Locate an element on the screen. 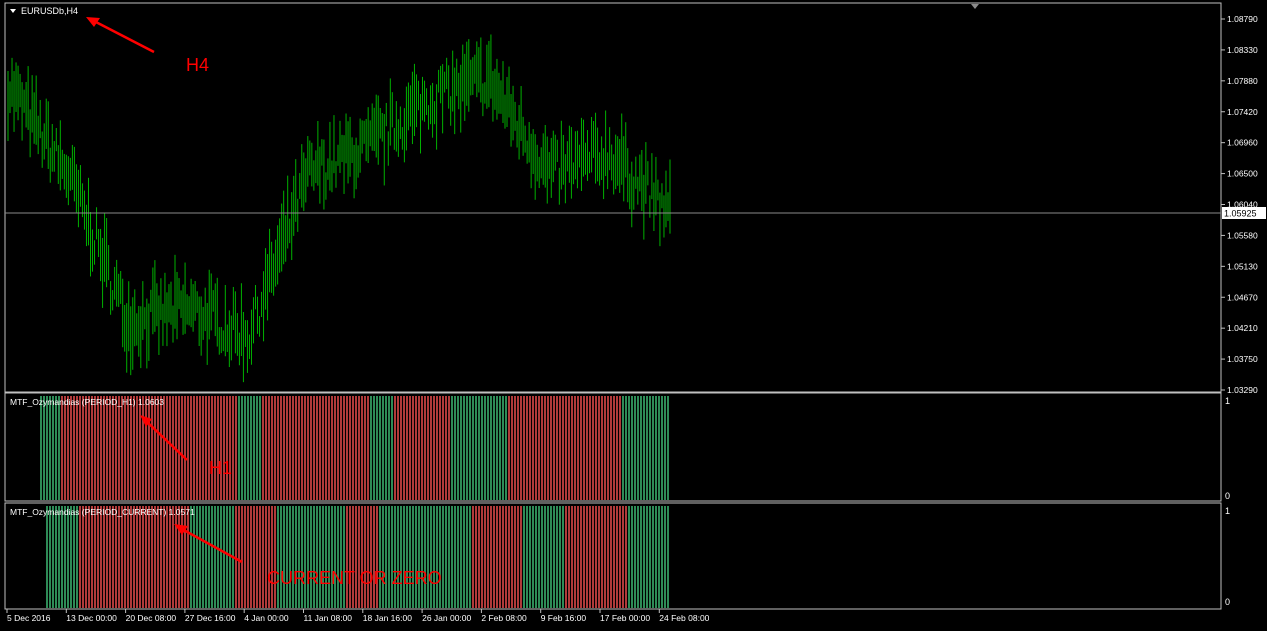  h1-regime-bars is located at coordinates (354, 448).